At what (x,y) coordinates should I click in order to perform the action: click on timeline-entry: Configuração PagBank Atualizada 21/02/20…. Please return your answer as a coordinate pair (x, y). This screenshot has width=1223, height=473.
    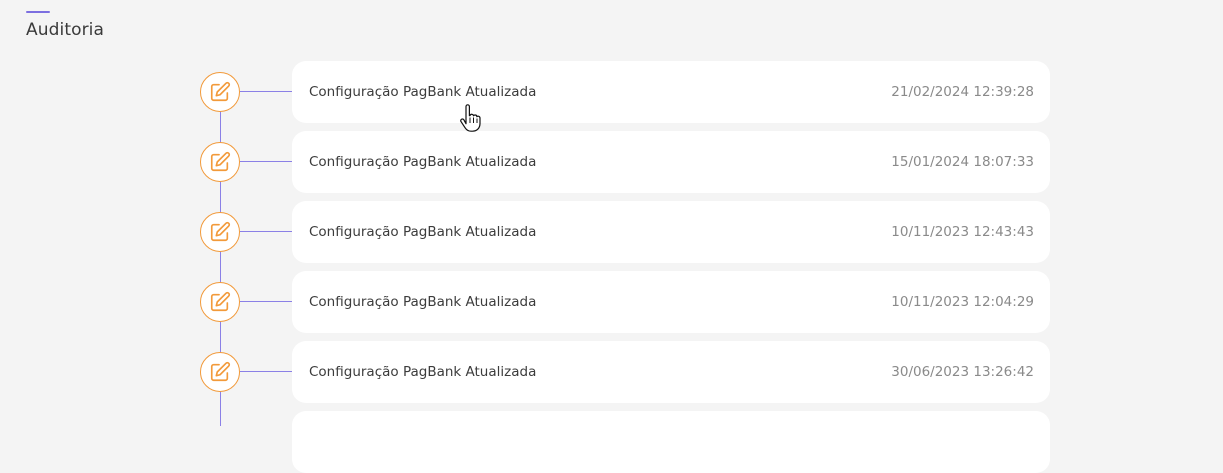
    Looking at the image, I should click on (611, 92).